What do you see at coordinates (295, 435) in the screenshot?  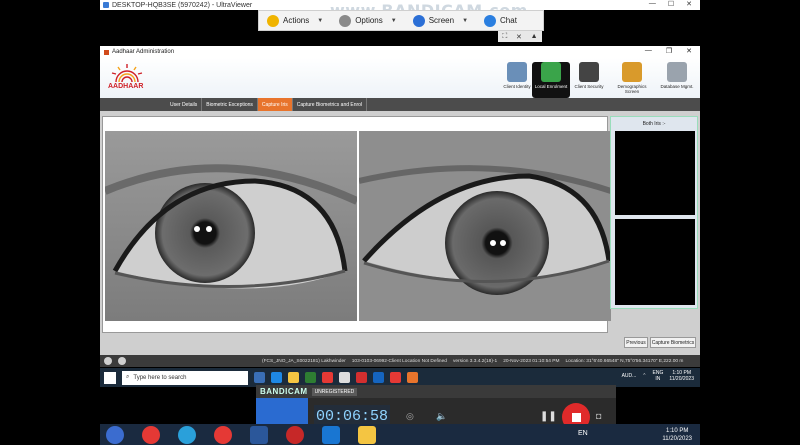 I see `record-app-icon` at bounding box center [295, 435].